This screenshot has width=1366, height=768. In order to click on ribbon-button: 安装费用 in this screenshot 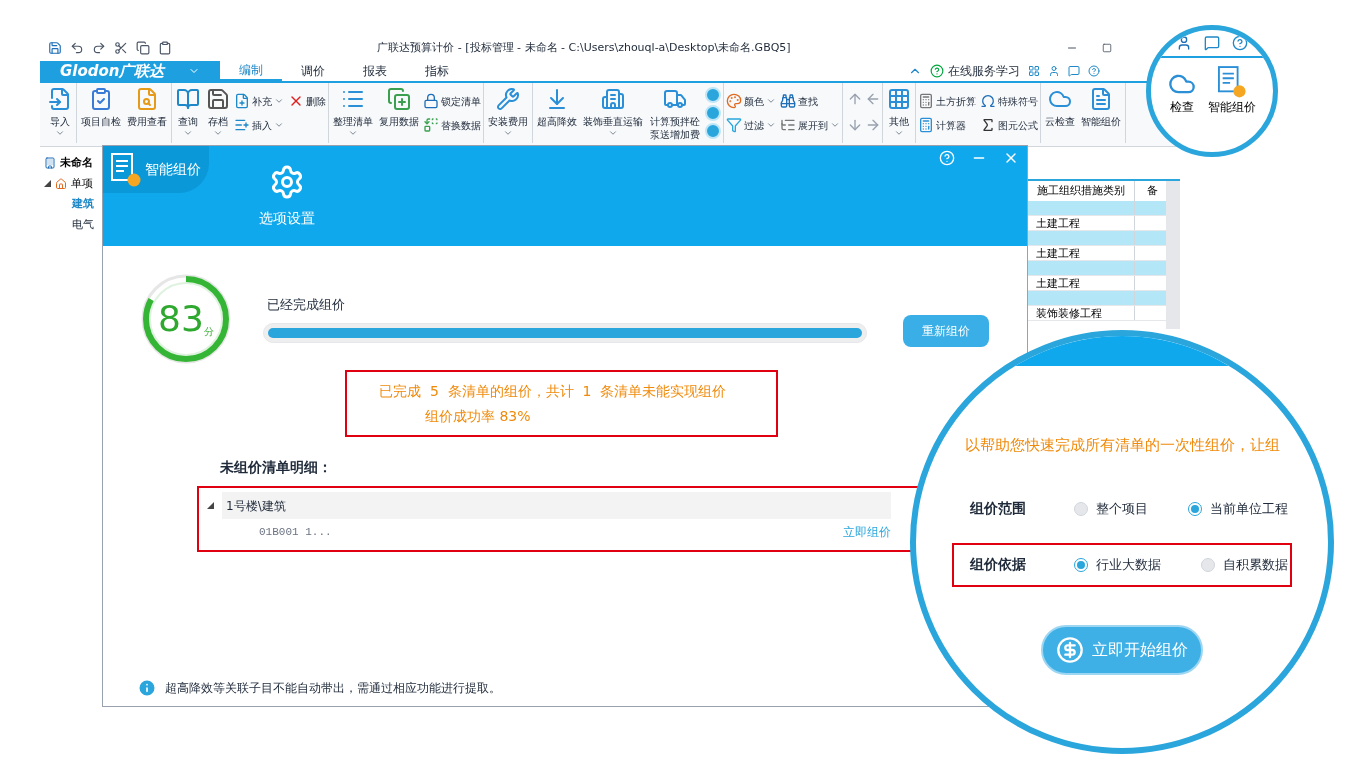, I will do `click(508, 110)`.